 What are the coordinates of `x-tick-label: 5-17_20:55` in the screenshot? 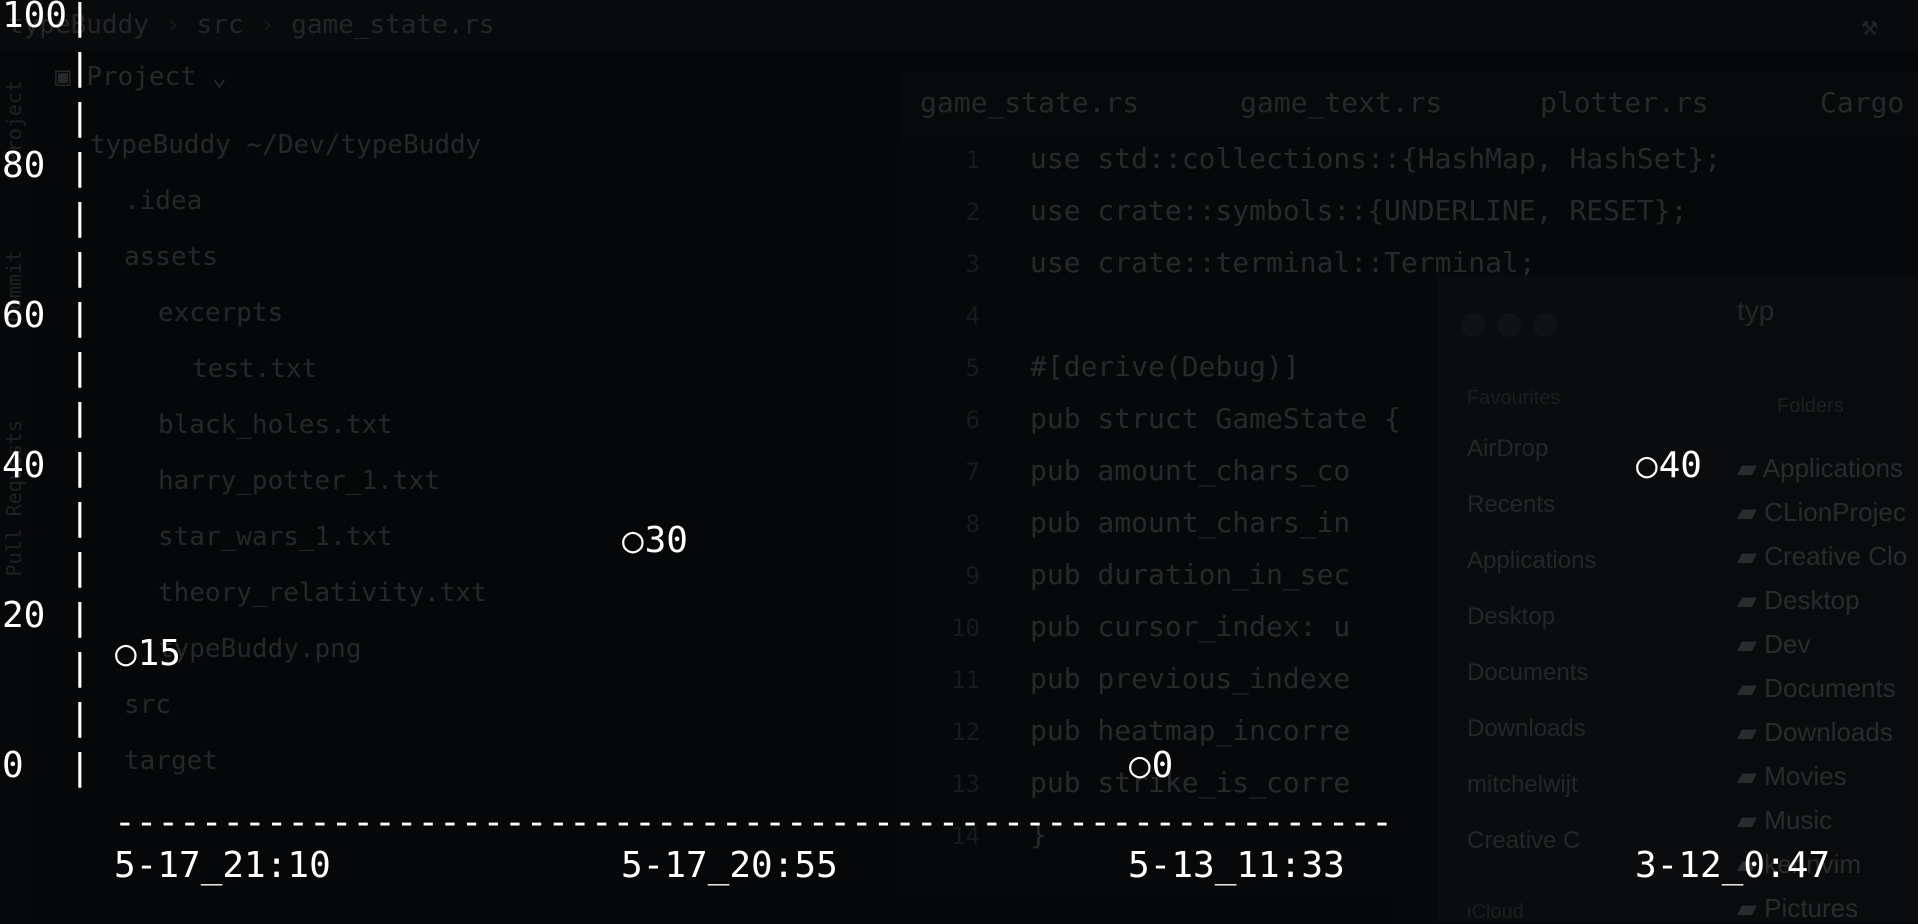 It's located at (729, 865).